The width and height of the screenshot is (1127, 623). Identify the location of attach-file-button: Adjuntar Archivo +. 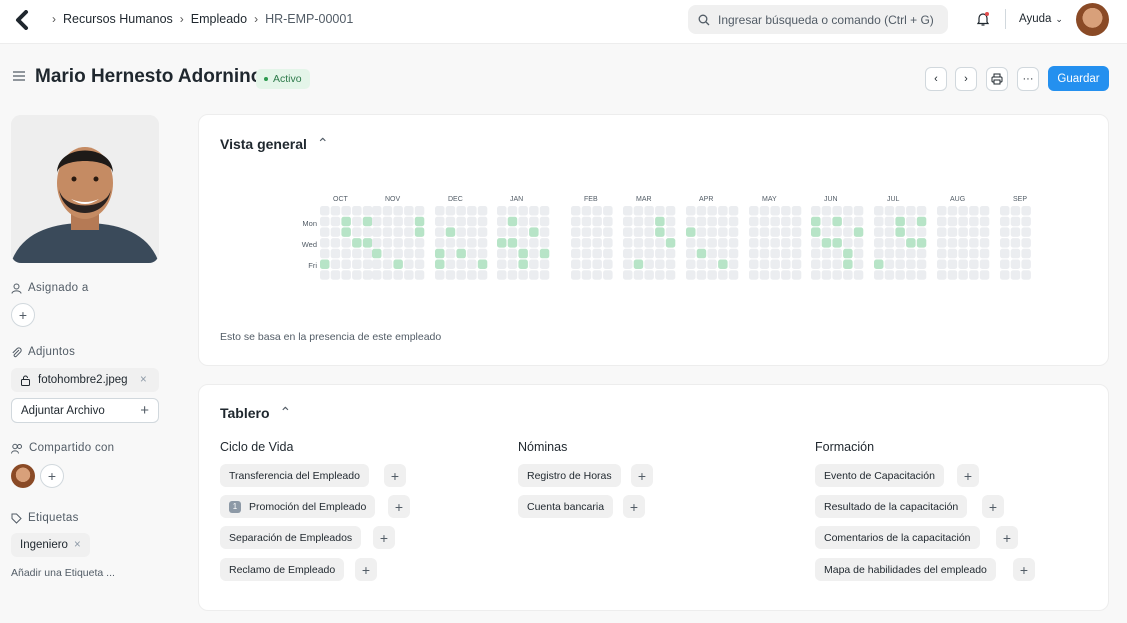
(85, 410).